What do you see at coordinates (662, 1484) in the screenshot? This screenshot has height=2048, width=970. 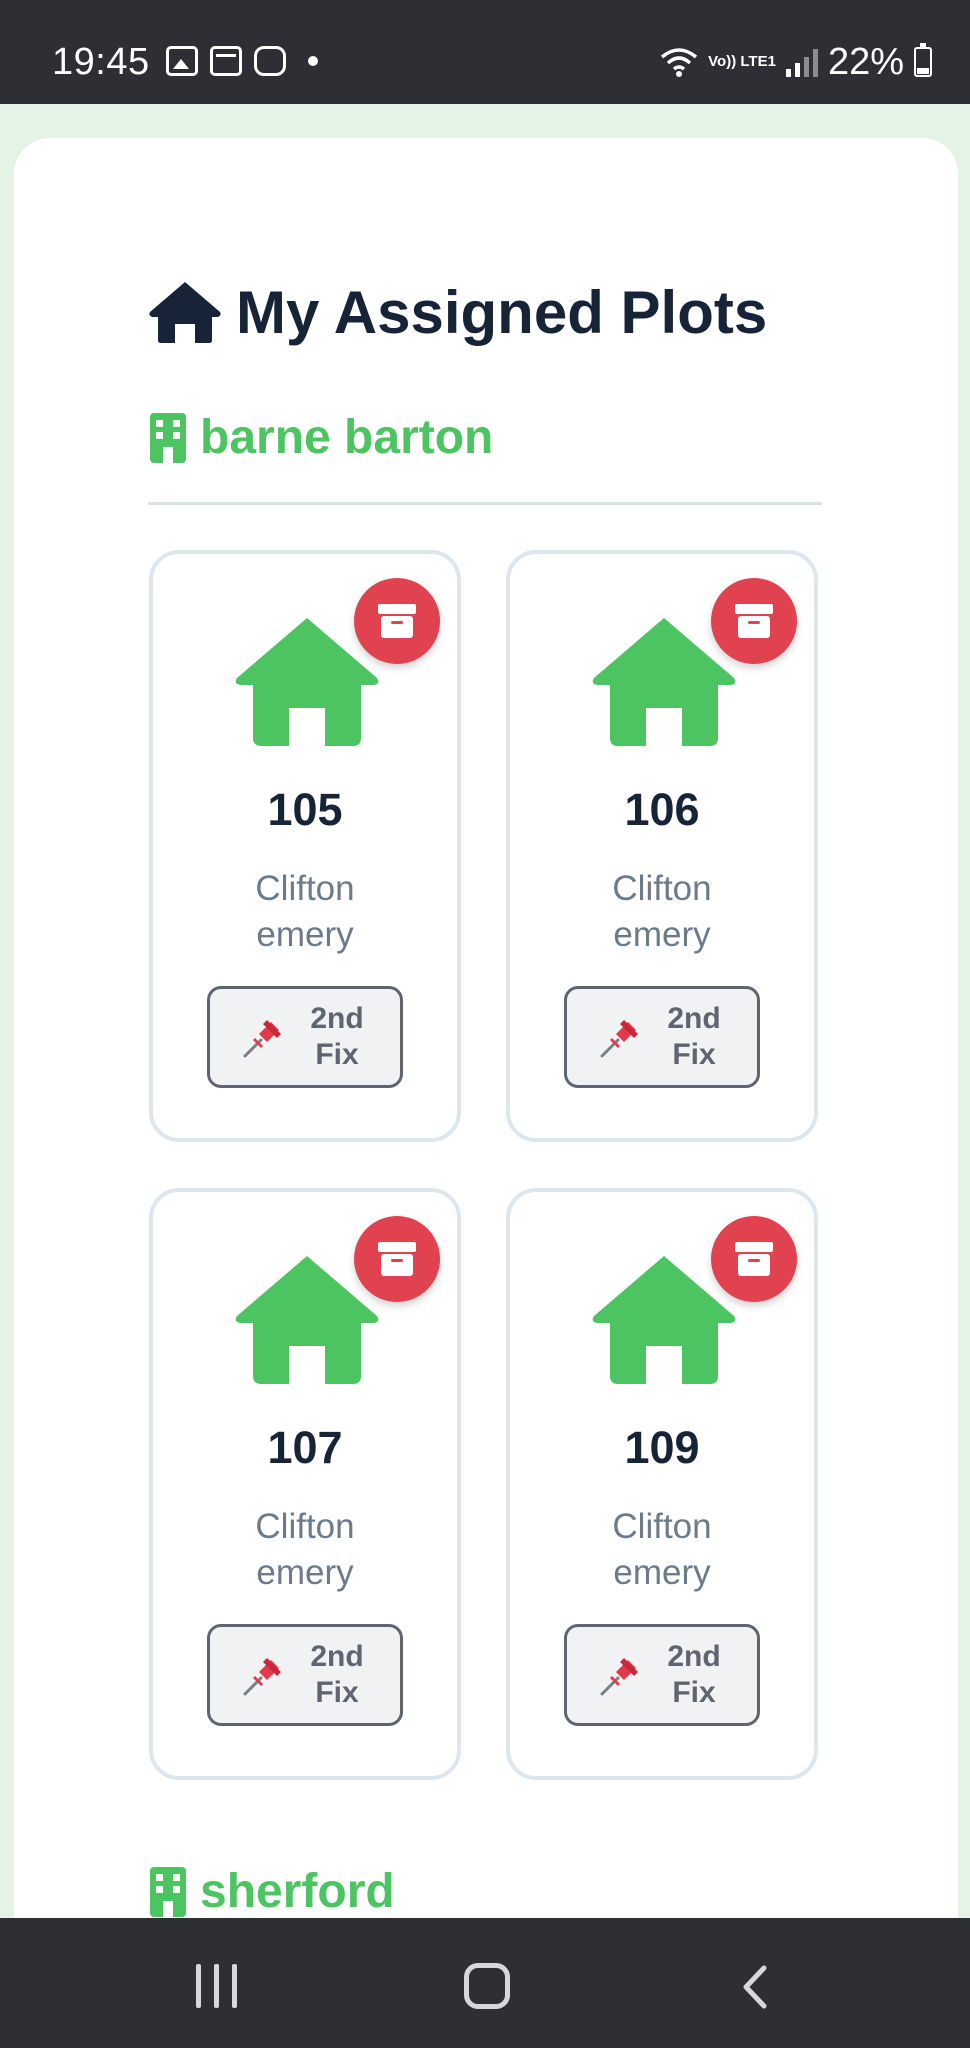 I see `plot-card: 109 Clifton emery 2nd Fix` at bounding box center [662, 1484].